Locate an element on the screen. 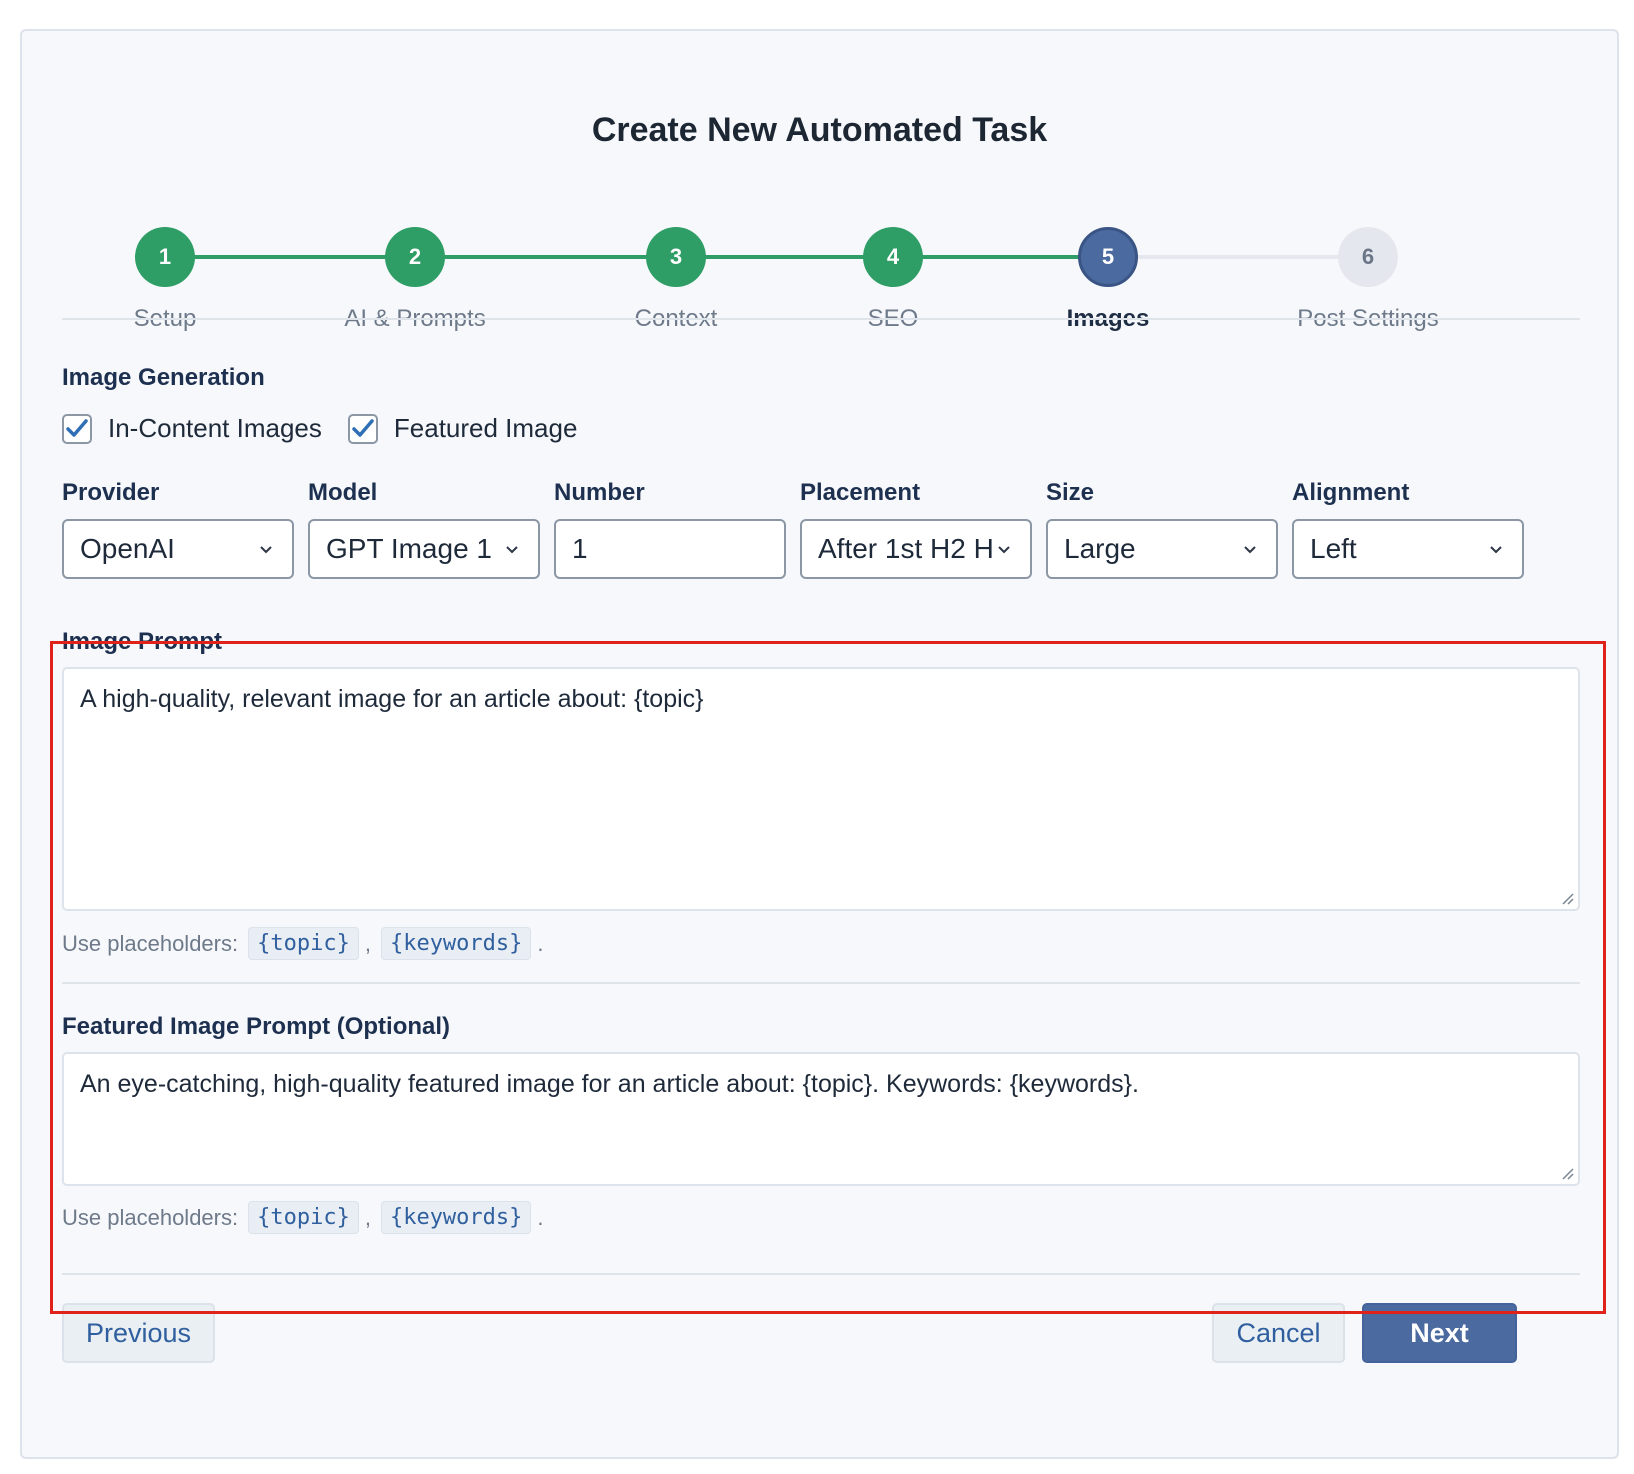 This screenshot has width=1634, height=1474. next-button: Next is located at coordinates (1439, 1333).